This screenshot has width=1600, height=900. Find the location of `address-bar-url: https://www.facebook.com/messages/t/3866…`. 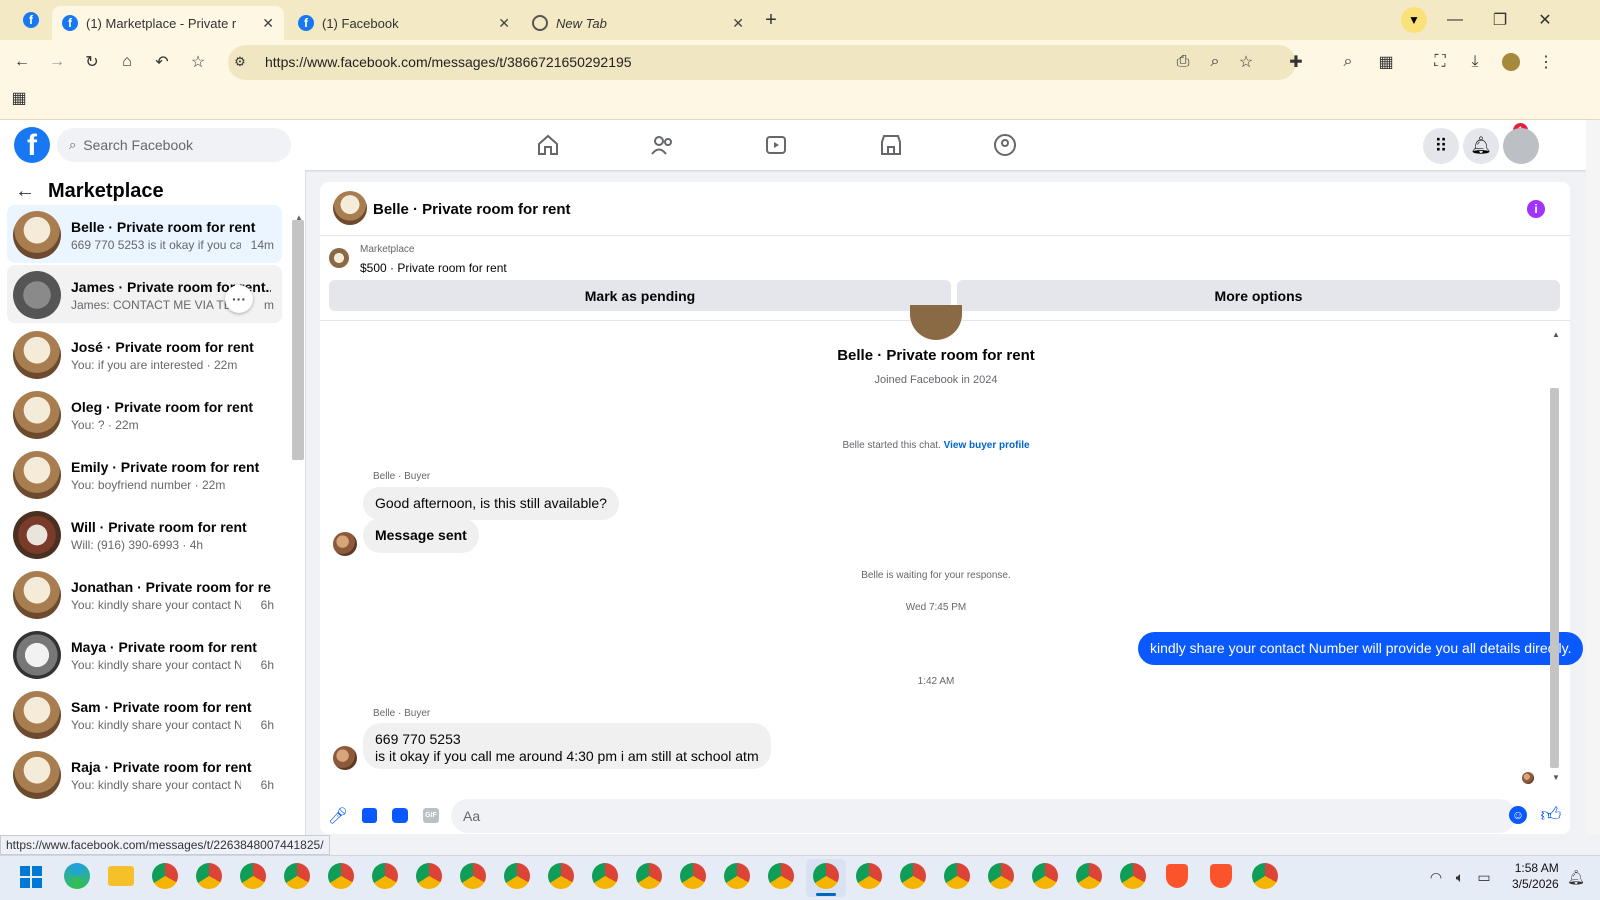

address-bar-url: https://www.facebook.com/messages/t/3866… is located at coordinates (448, 62).